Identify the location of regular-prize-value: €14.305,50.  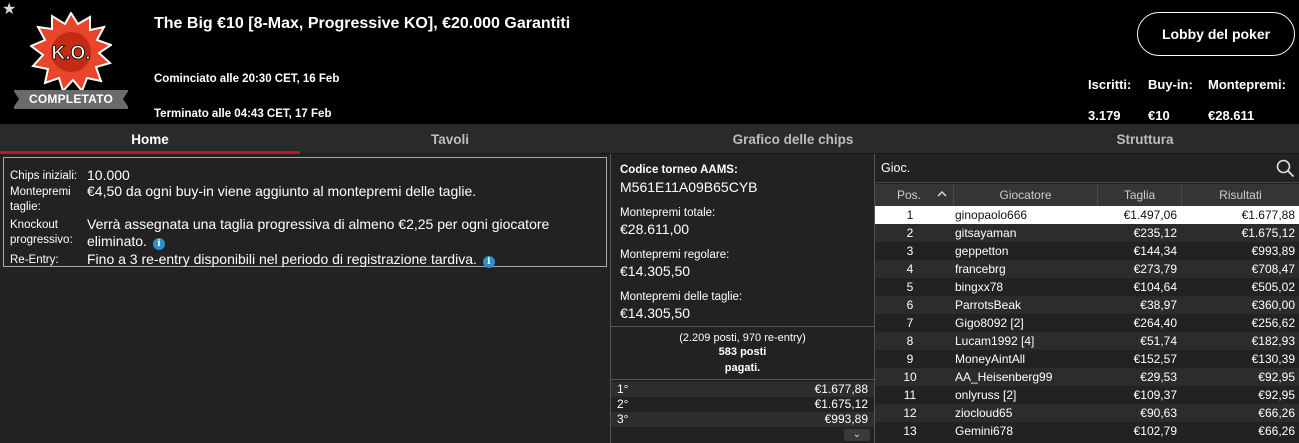
(655, 271).